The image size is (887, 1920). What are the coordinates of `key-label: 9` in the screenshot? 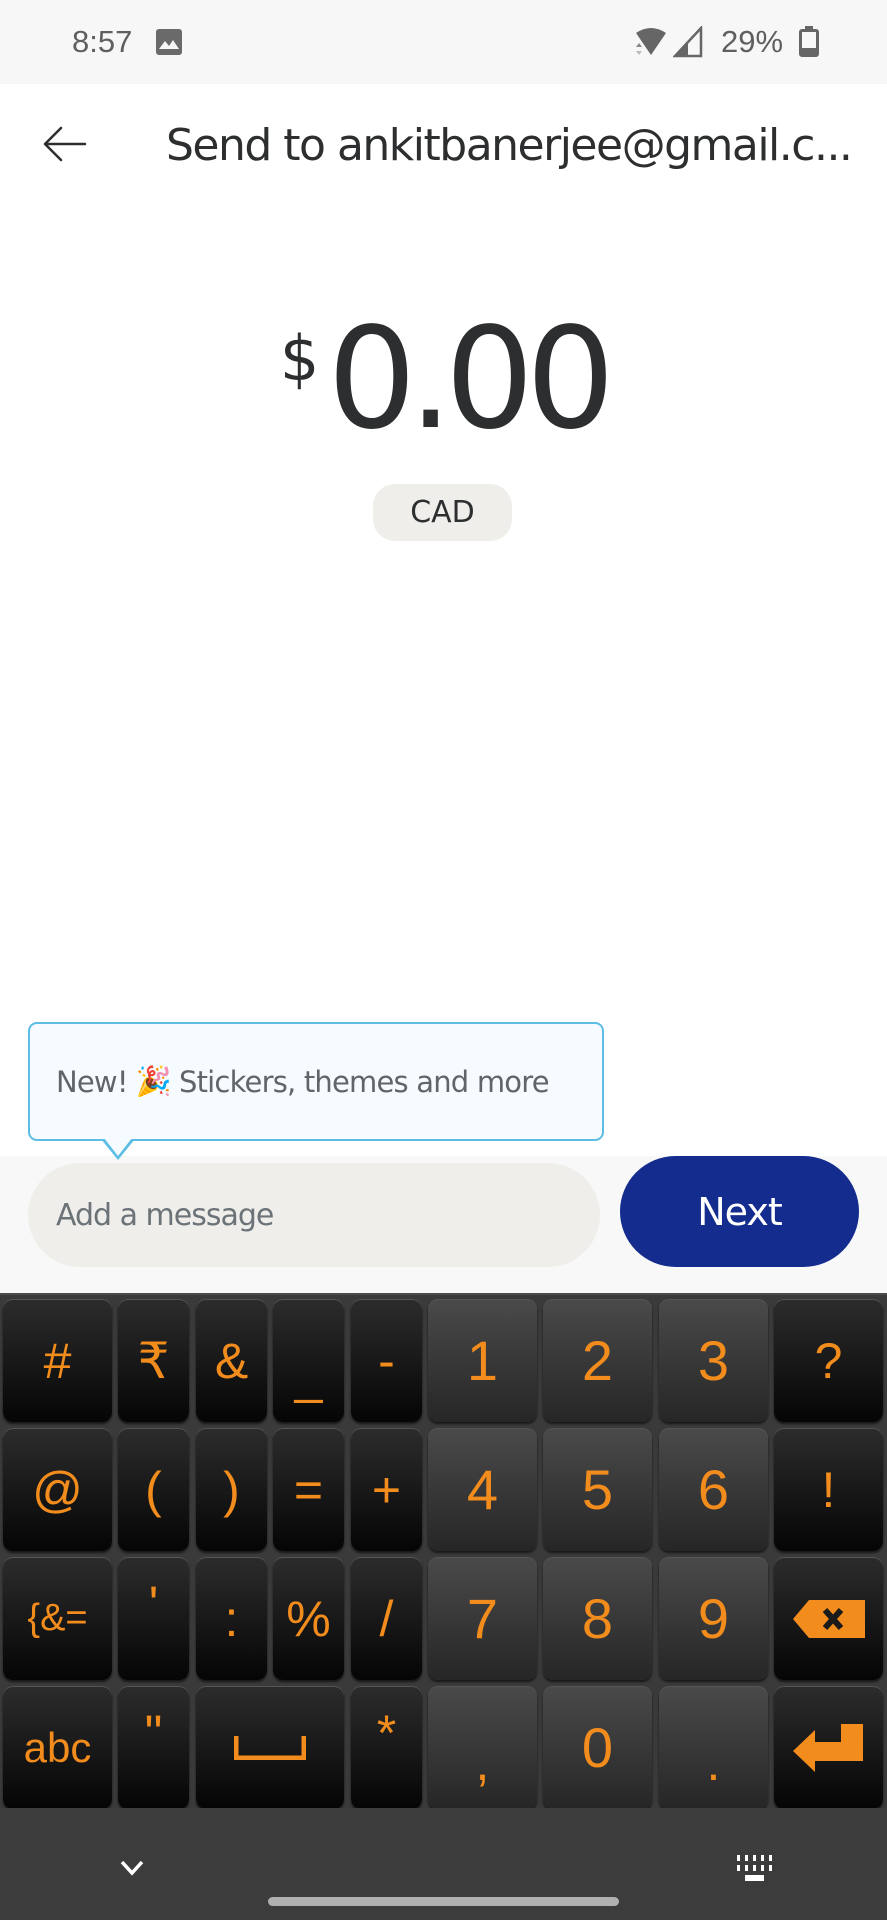 It's located at (713, 1618).